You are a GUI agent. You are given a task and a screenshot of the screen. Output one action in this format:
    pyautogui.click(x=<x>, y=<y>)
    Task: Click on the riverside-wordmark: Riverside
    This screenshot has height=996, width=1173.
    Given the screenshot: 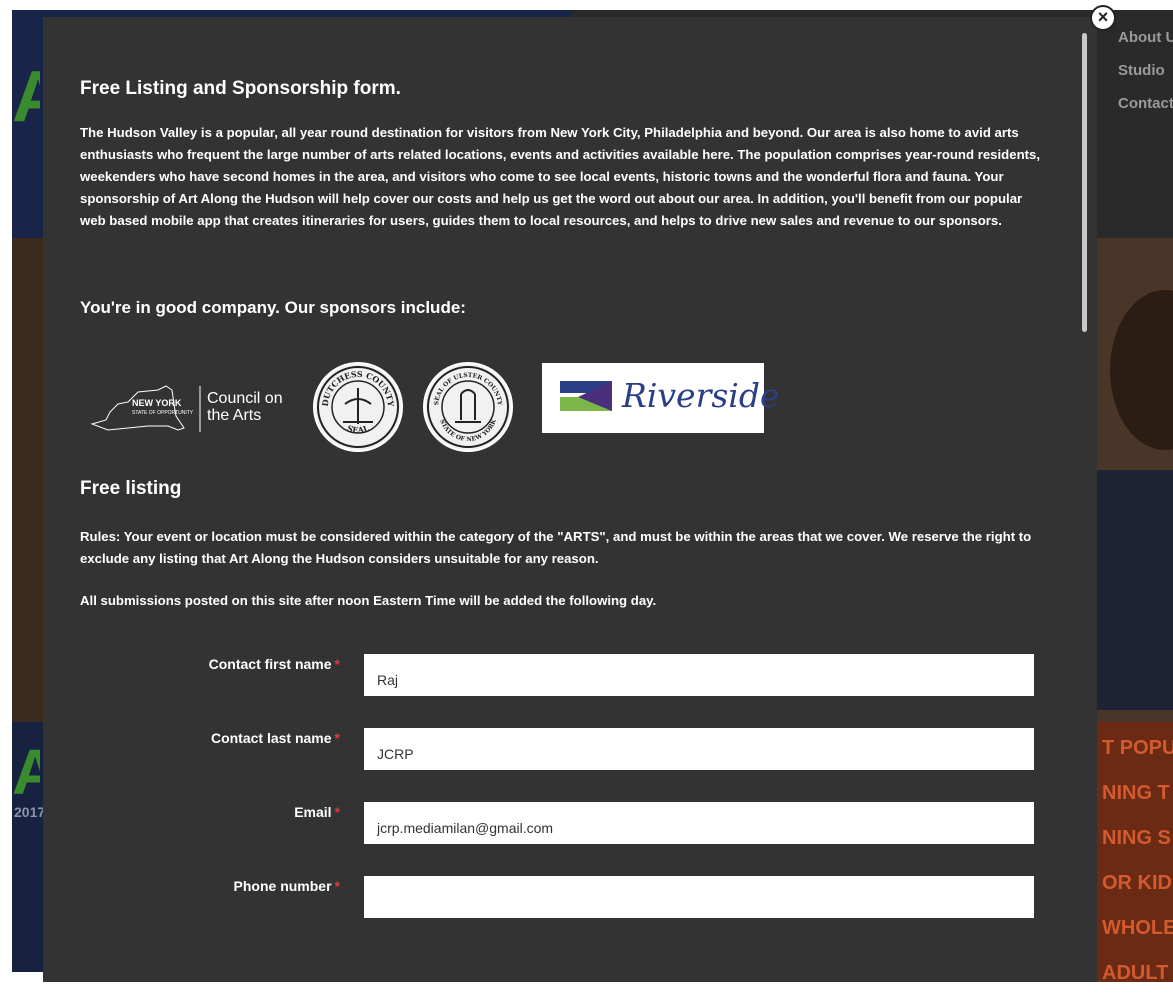 What is the action you would take?
    pyautogui.click(x=701, y=395)
    